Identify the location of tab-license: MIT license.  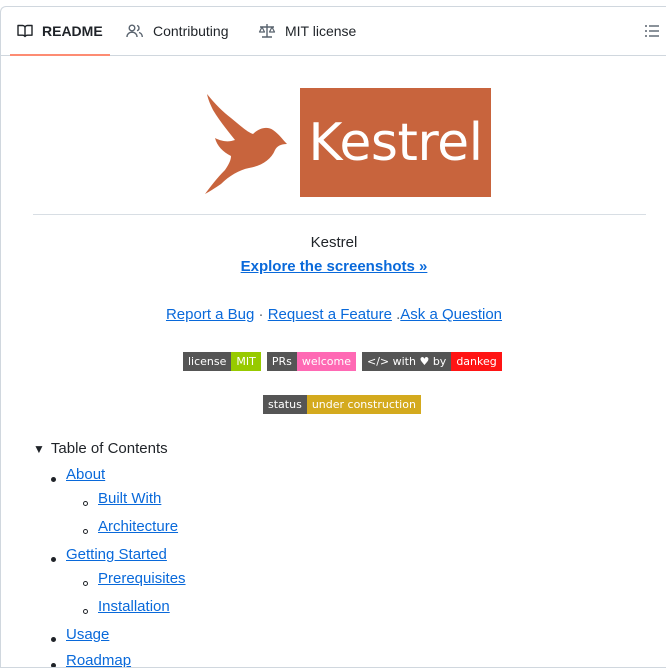
(307, 31).